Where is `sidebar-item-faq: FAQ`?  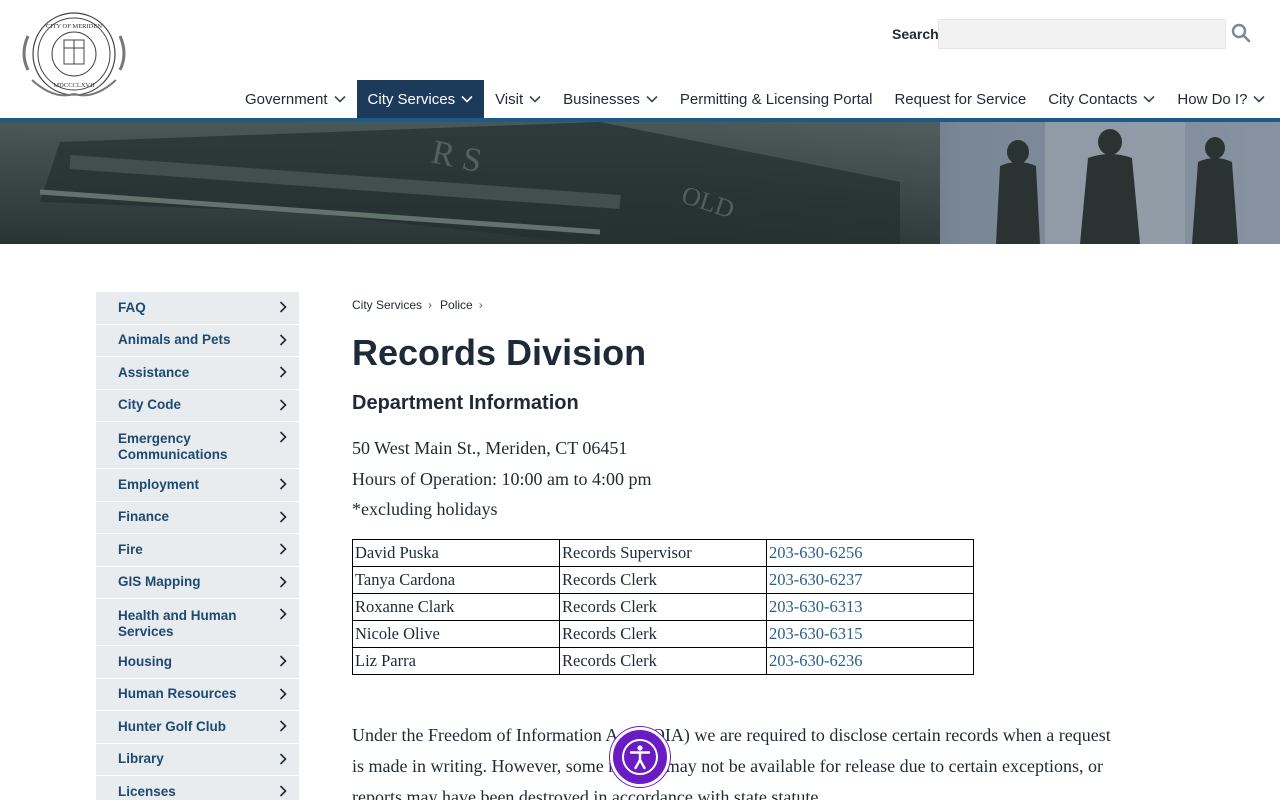
sidebar-item-faq: FAQ is located at coordinates (197, 308).